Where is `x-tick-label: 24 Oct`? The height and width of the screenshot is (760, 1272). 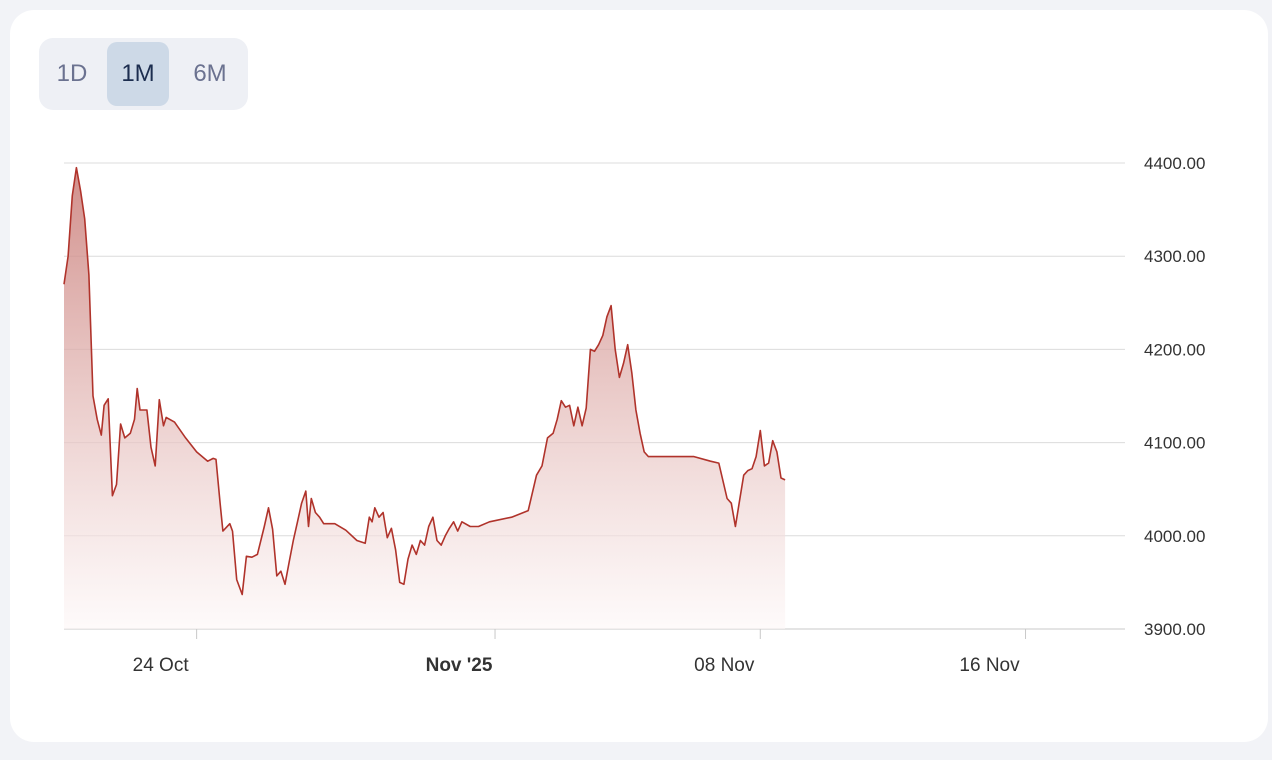 x-tick-label: 24 Oct is located at coordinates (161, 665).